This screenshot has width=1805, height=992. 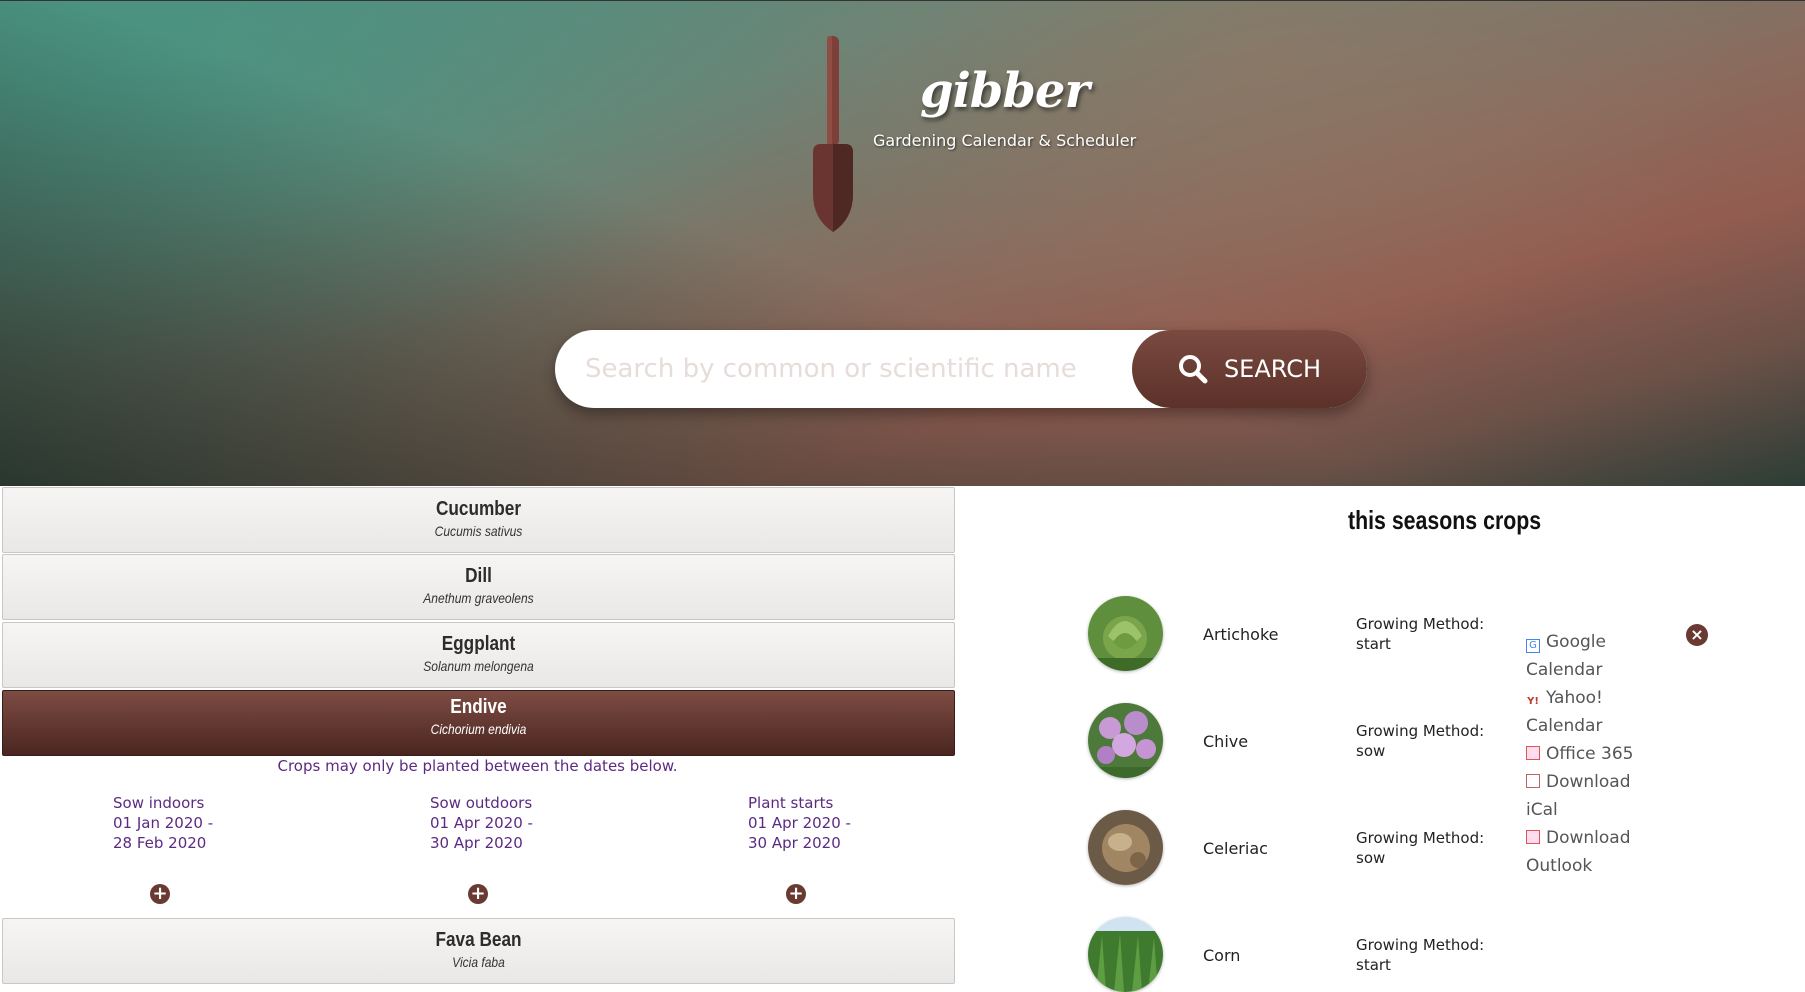 What do you see at coordinates (478, 707) in the screenshot?
I see `crop-name: Endive` at bounding box center [478, 707].